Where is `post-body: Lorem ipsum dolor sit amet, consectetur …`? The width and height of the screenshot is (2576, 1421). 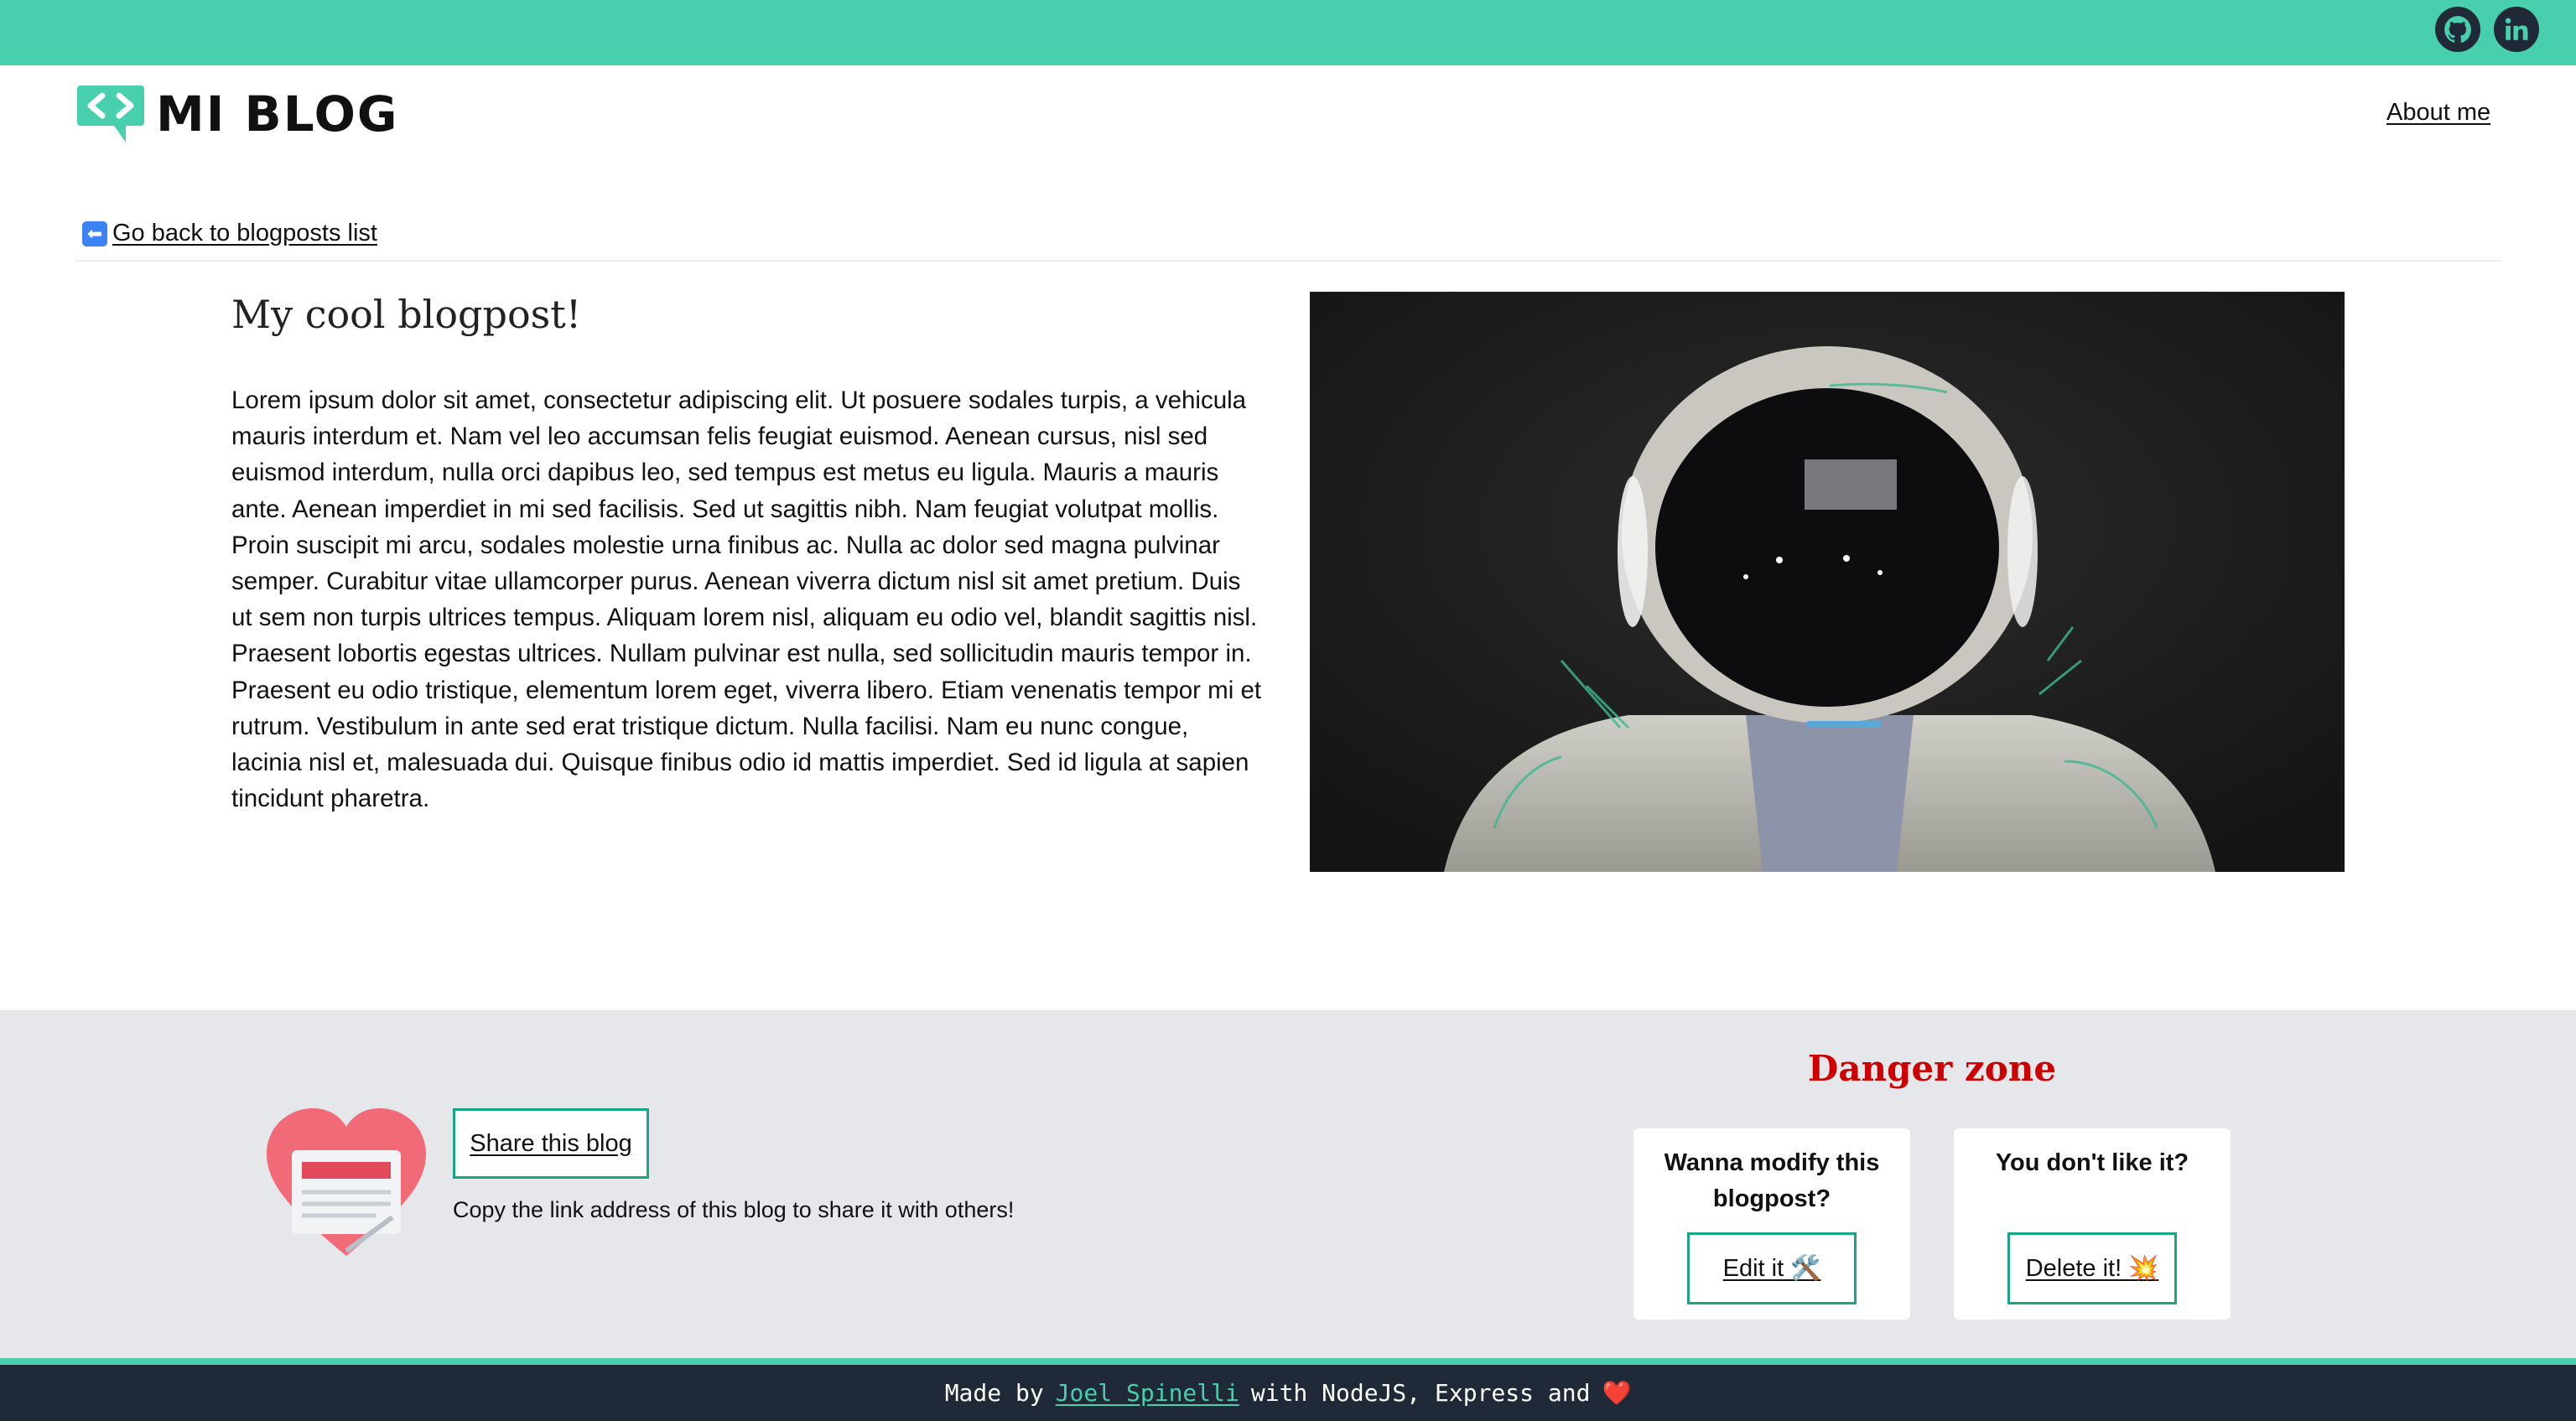 post-body: Lorem ipsum dolor sit amet, consectetur … is located at coordinates (746, 599).